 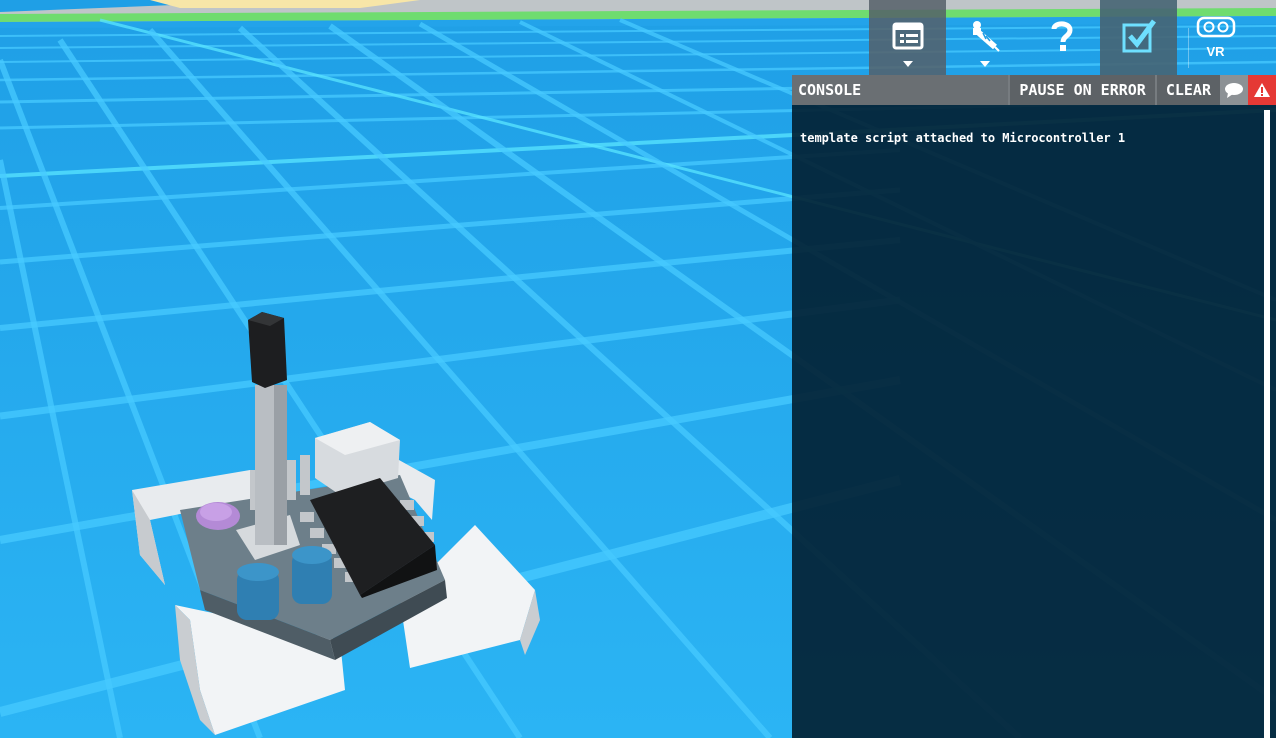 I want to click on checkbox-icon, so click(x=1139, y=38).